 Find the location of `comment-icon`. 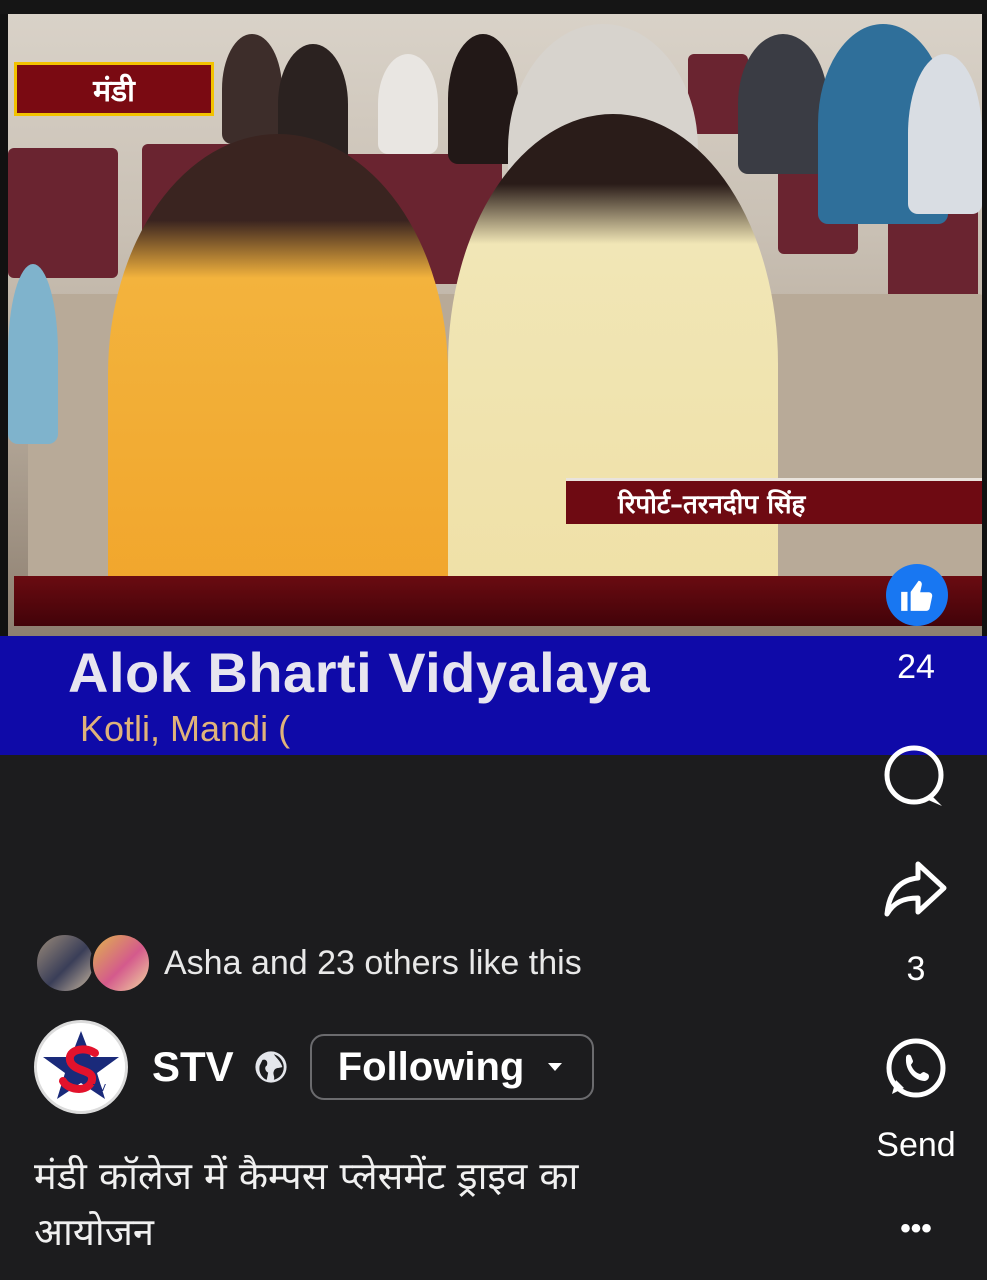

comment-icon is located at coordinates (914, 775).